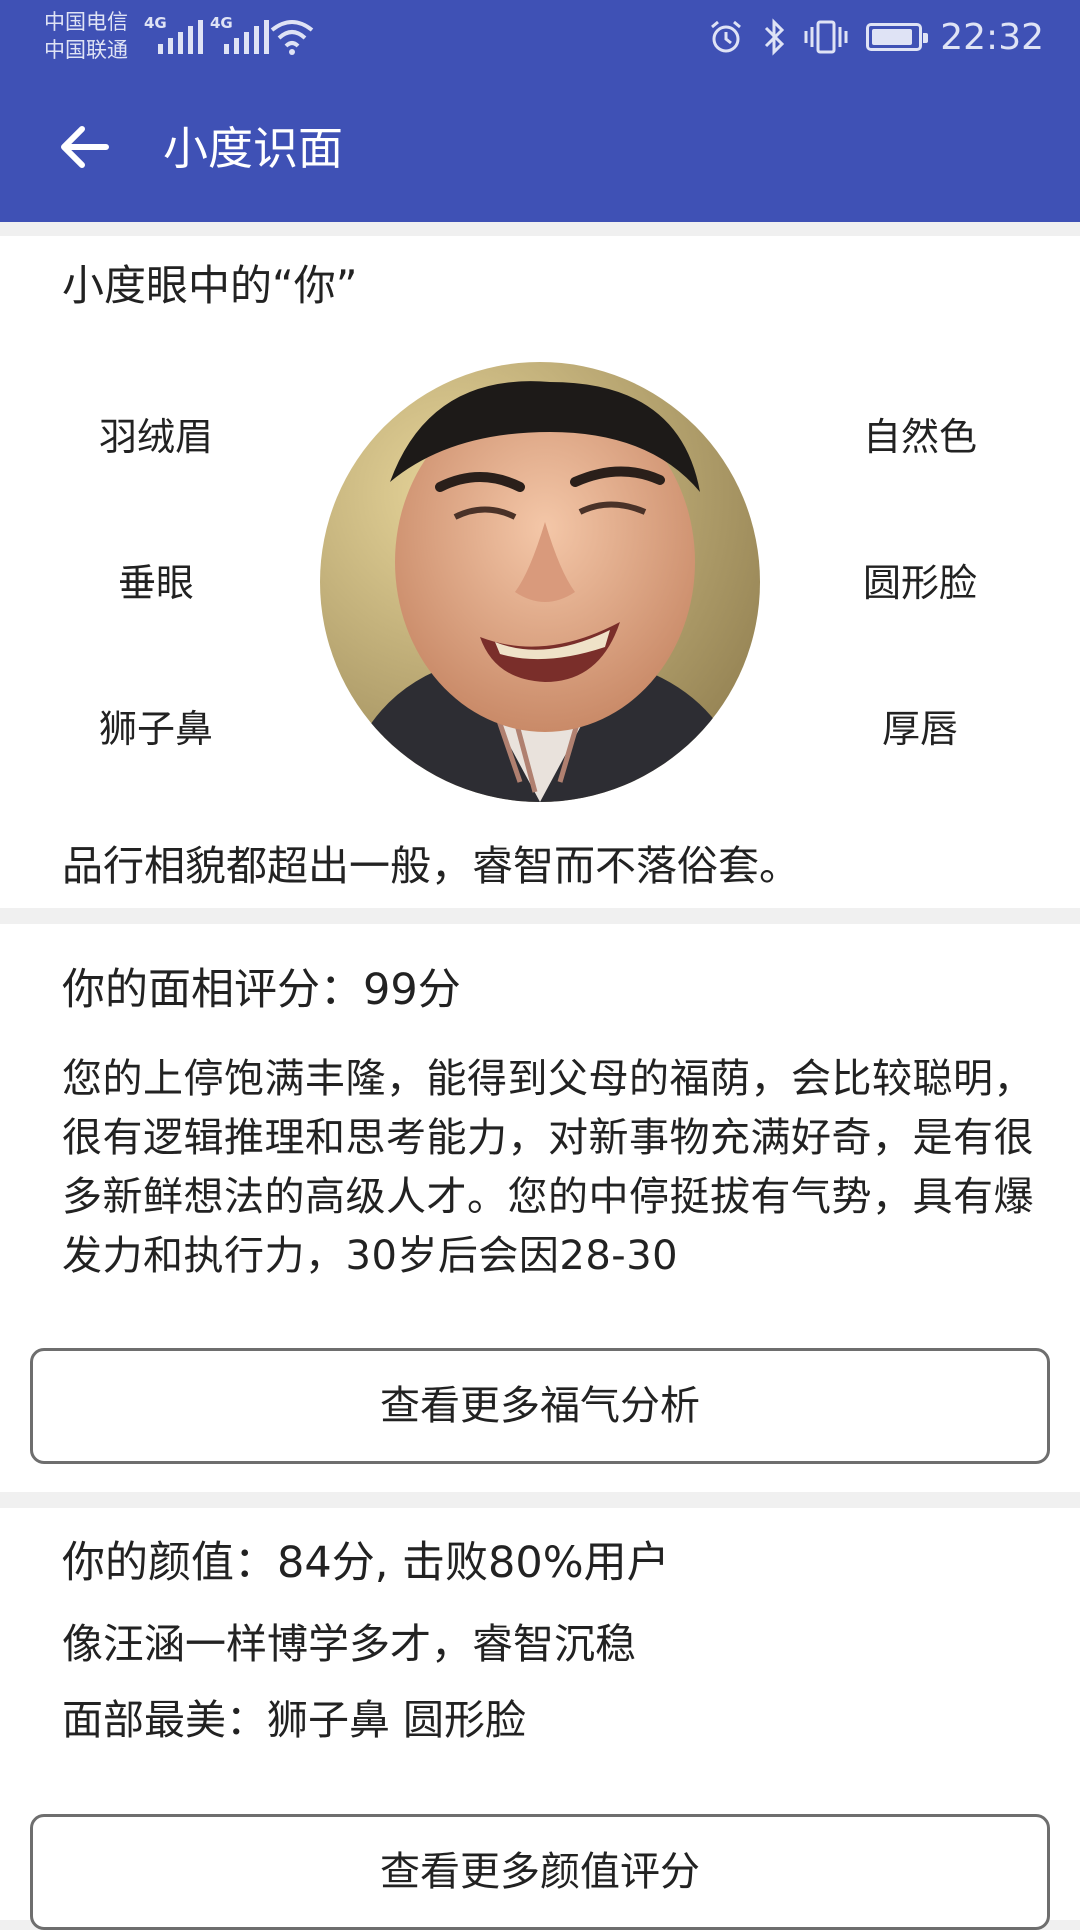 This screenshot has width=1080, height=1930. I want to click on app-bar: 小度识面, so click(540, 148).